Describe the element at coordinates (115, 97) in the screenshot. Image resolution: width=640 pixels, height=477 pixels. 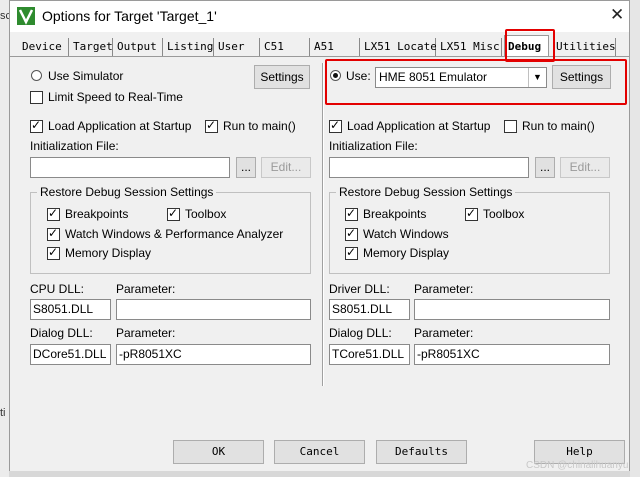
I see `limit-speed-label: Limit Speed to Real-Time` at that location.